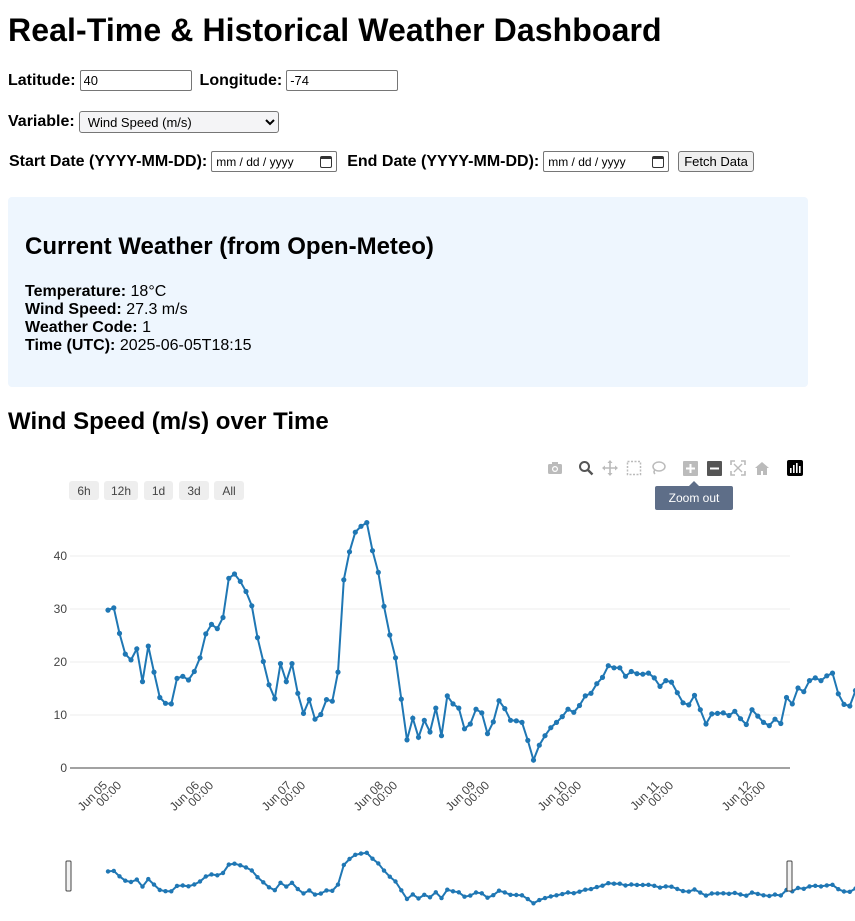 This screenshot has width=855, height=921. What do you see at coordinates (121, 490) in the screenshot?
I see `range-button-12h: 12h` at bounding box center [121, 490].